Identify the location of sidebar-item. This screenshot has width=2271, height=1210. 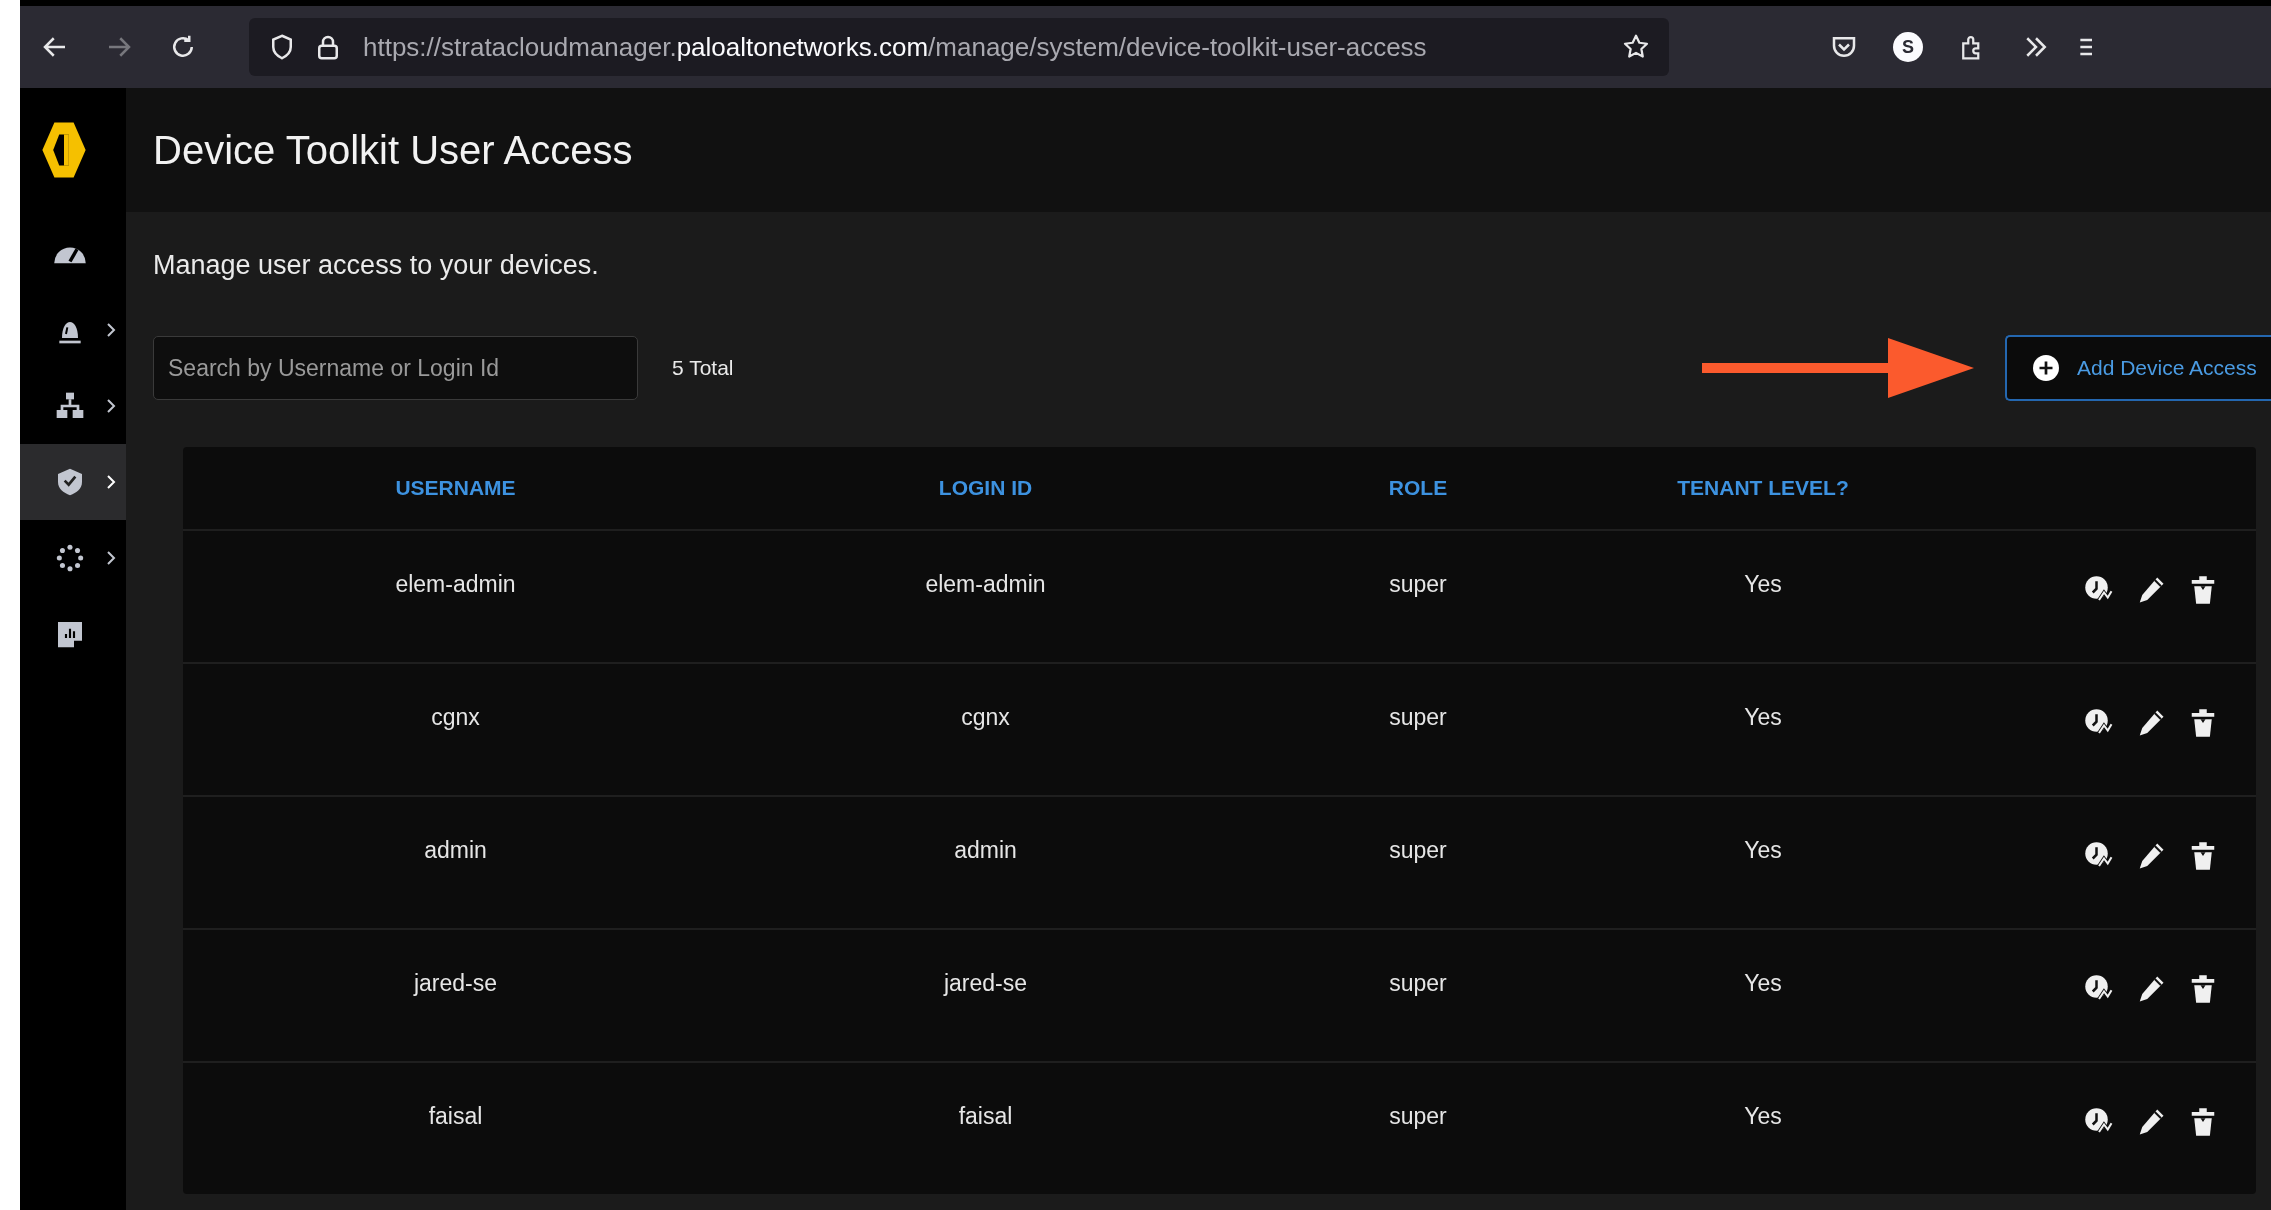
(73, 482).